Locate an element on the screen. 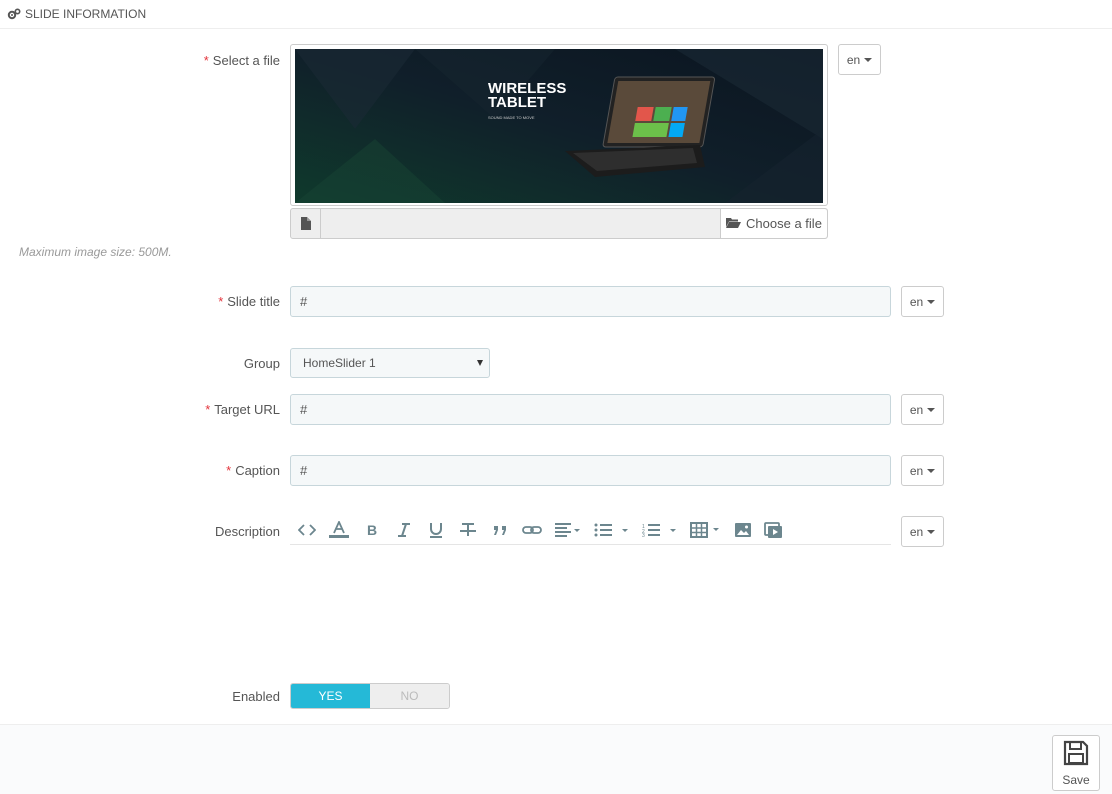 This screenshot has height=794, width=1112. target-url-label: * Target URL is located at coordinates (242, 409).